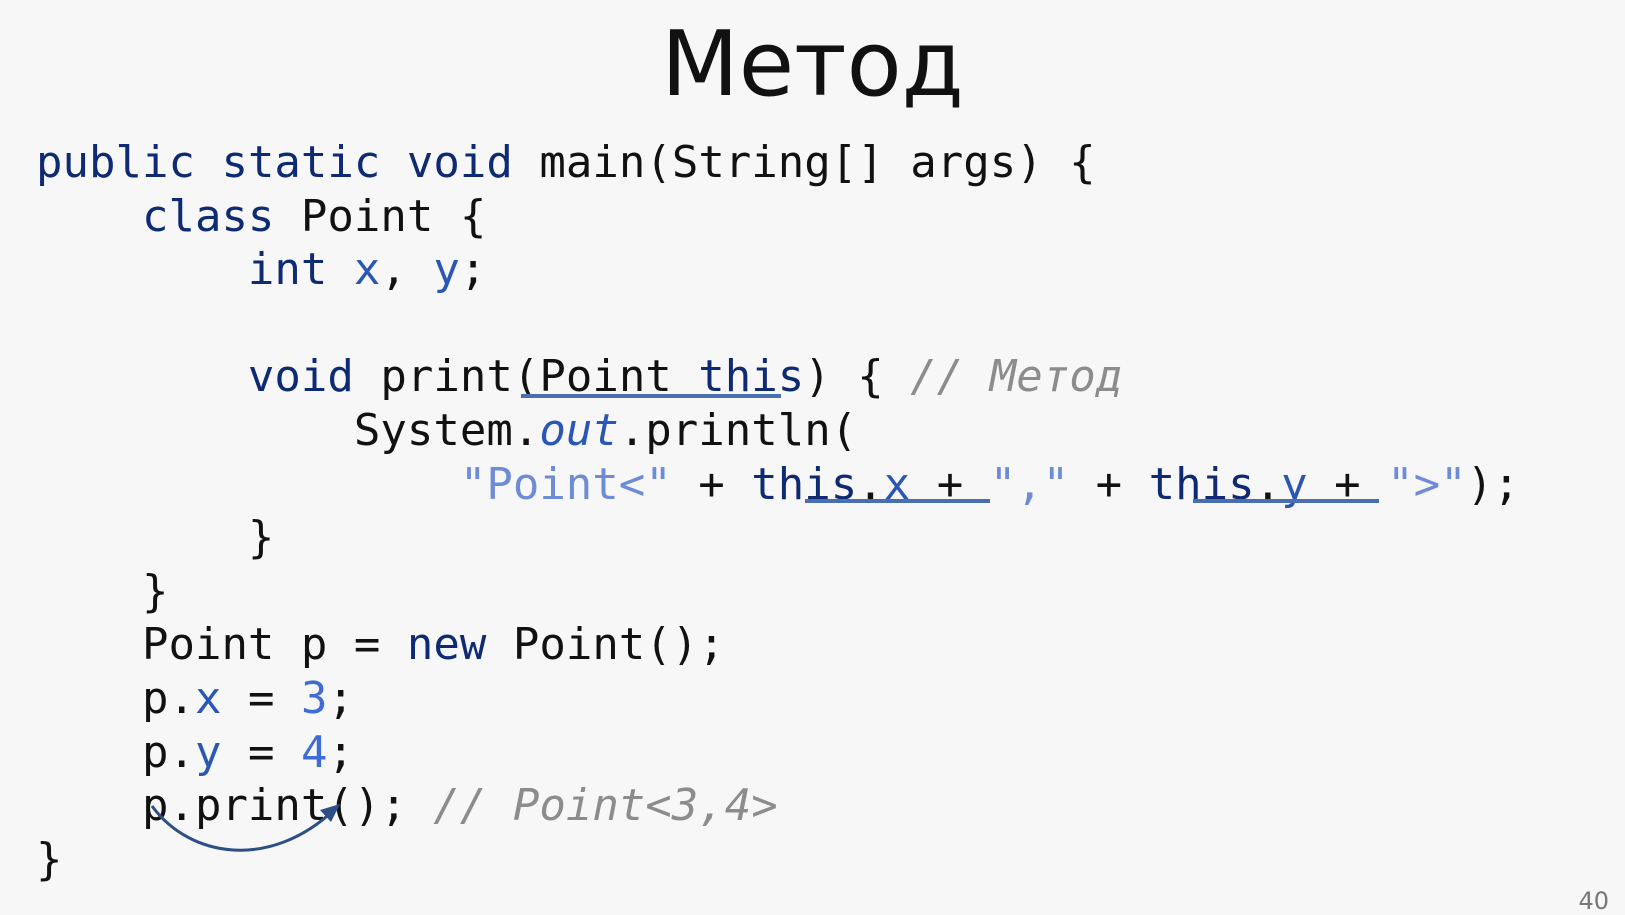 This screenshot has height=915, width=1625. Describe the element at coordinates (1593, 901) in the screenshot. I see `page-number: 40` at that location.